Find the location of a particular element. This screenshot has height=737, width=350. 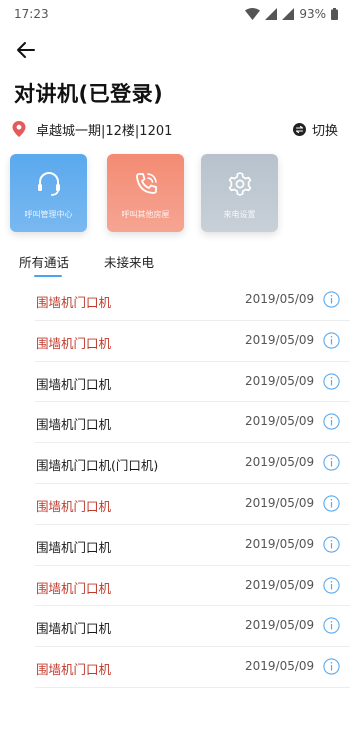

status-indicators: 93% is located at coordinates (291, 14).